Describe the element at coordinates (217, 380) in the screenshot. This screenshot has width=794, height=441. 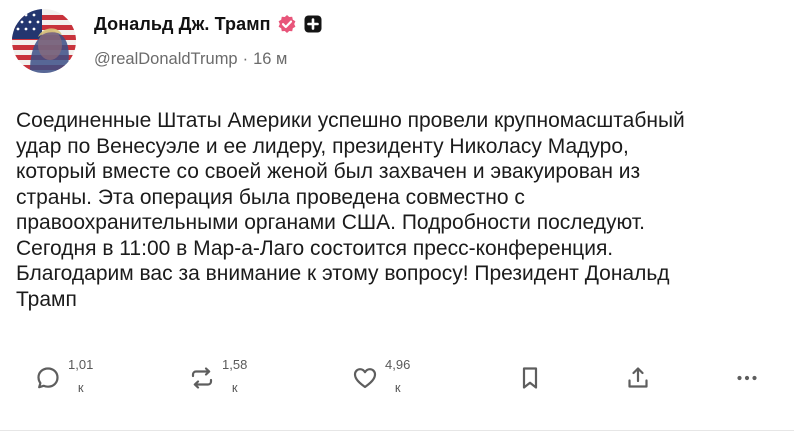
I see `repost-button: 1,58 к` at that location.